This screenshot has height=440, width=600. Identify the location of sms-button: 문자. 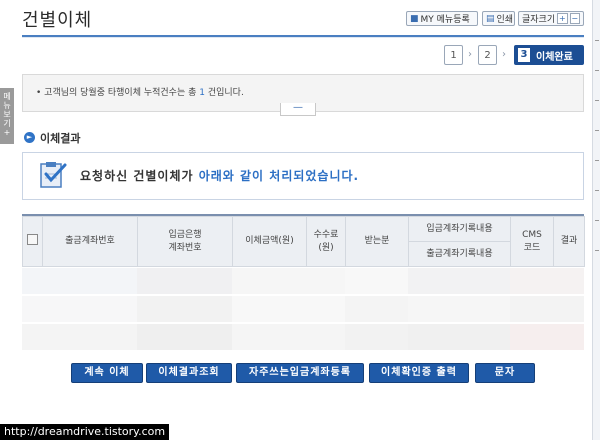
(505, 373).